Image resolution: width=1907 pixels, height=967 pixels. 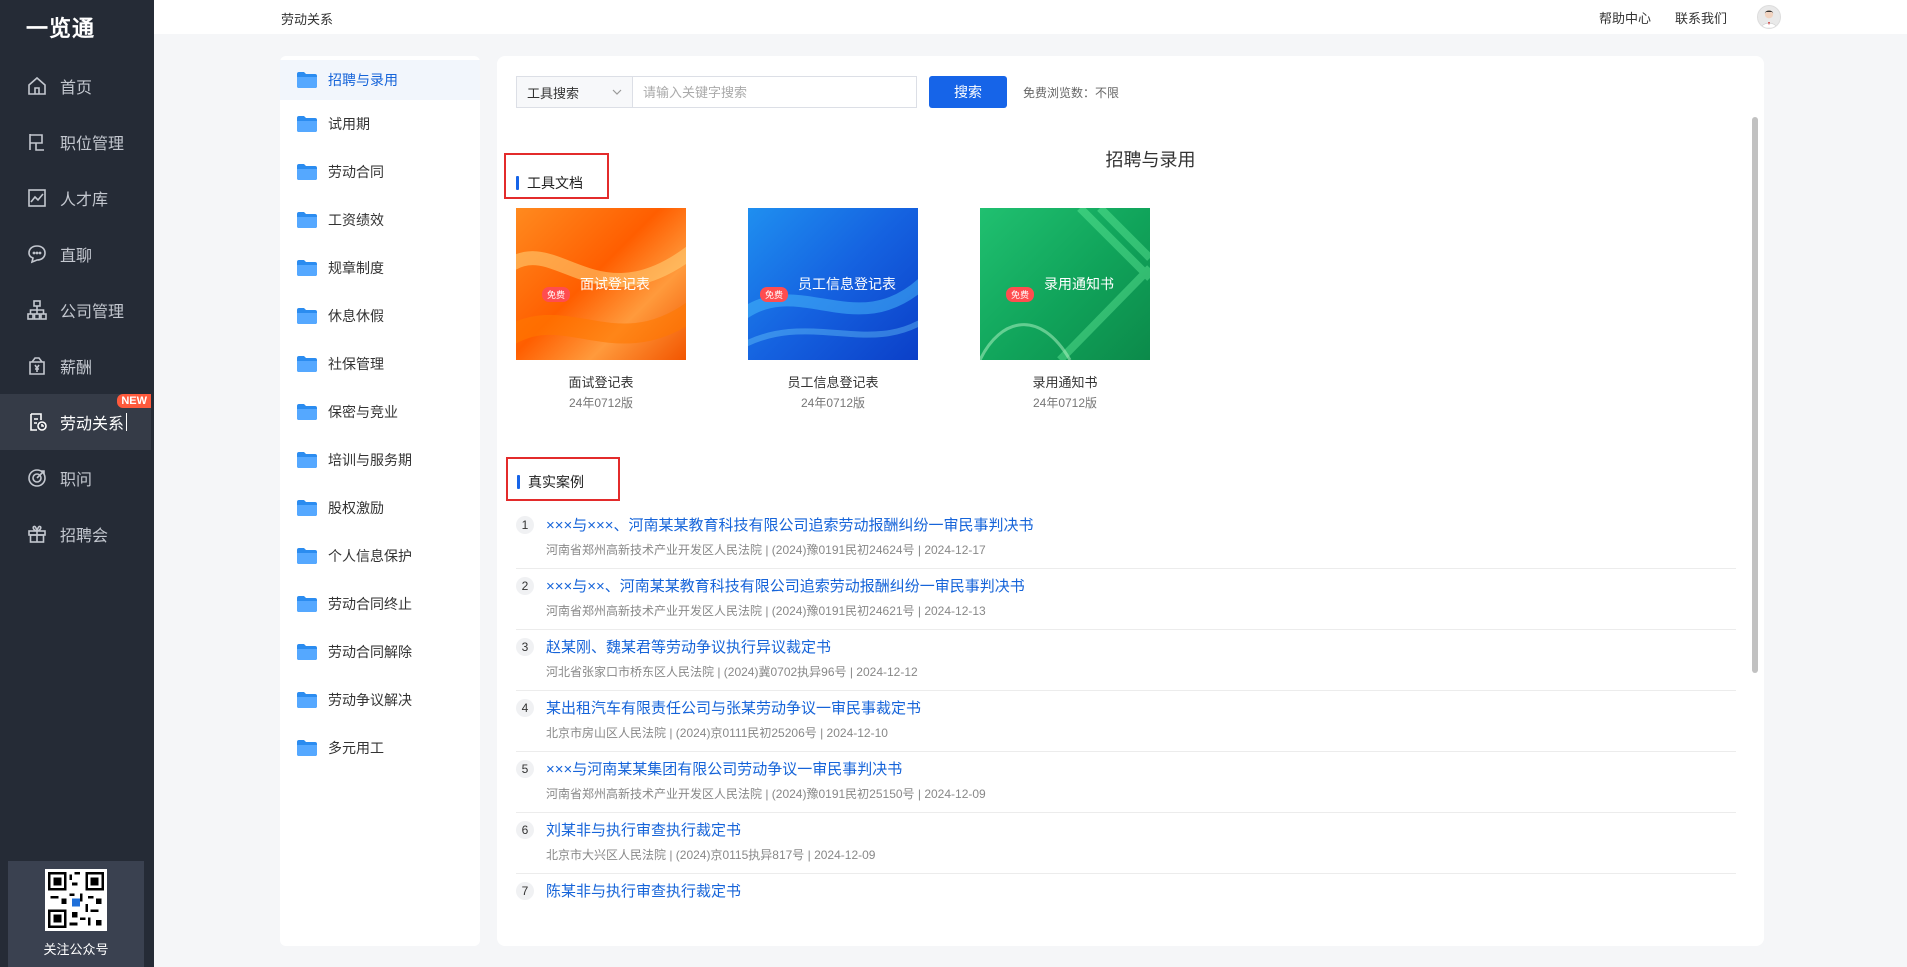 I want to click on category-label: 规章制度, so click(x=356, y=268).